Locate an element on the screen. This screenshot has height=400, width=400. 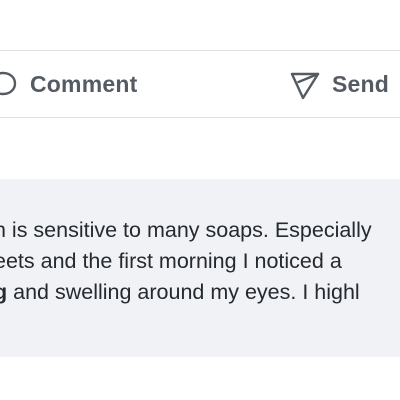
send-label: Send is located at coordinates (361, 83).